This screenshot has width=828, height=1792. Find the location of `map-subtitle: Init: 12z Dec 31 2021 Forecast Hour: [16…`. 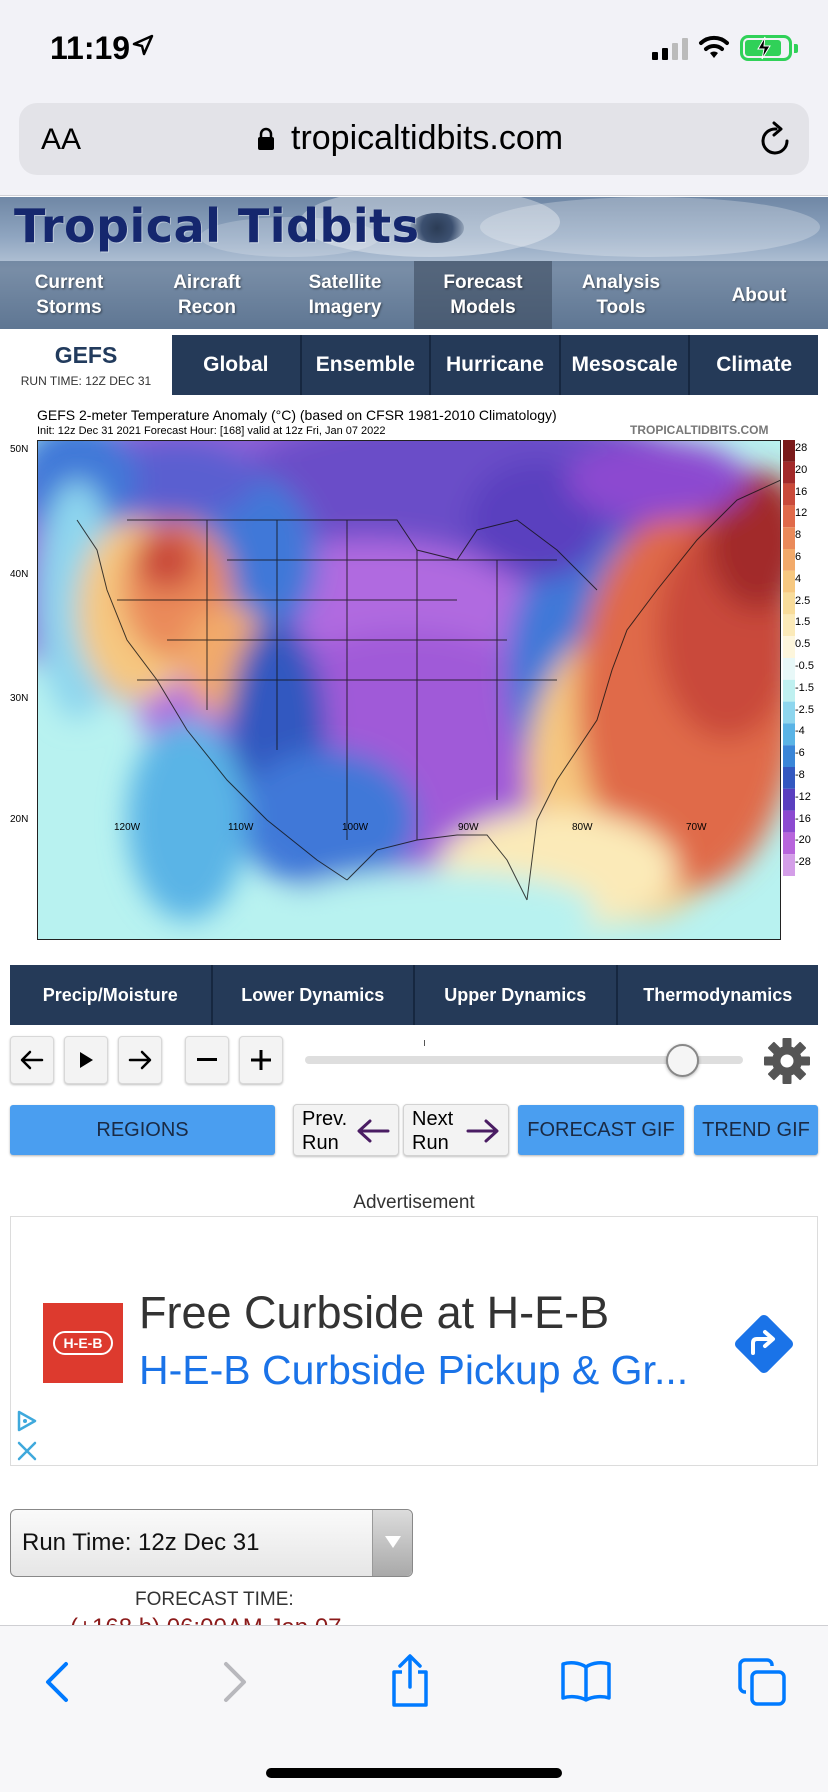

map-subtitle: Init: 12z Dec 31 2021 Forecast Hour: [16… is located at coordinates (211, 431).